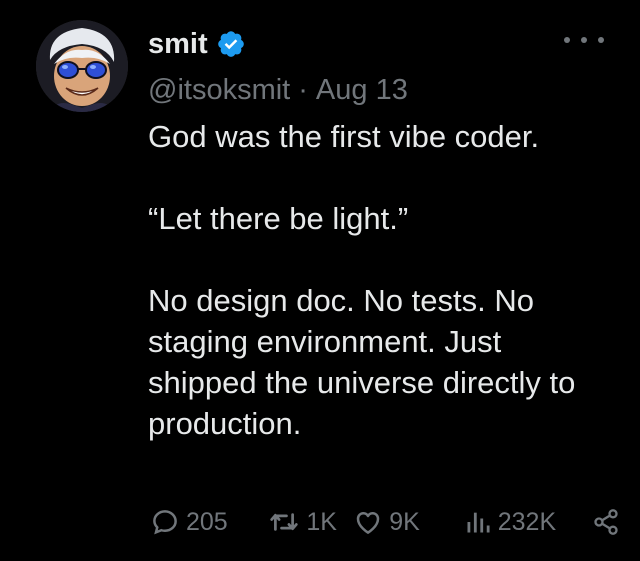 The height and width of the screenshot is (561, 640). Describe the element at coordinates (344, 136) in the screenshot. I see `tweet-paragraph: God was the first vibe coder.` at that location.